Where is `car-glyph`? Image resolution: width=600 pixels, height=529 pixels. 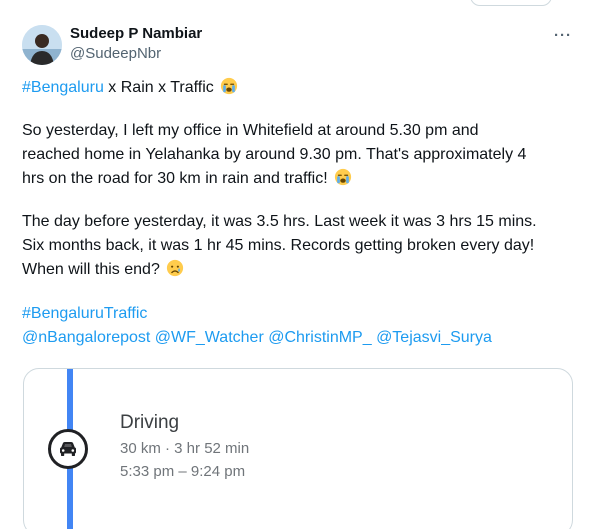 car-glyph is located at coordinates (68, 449).